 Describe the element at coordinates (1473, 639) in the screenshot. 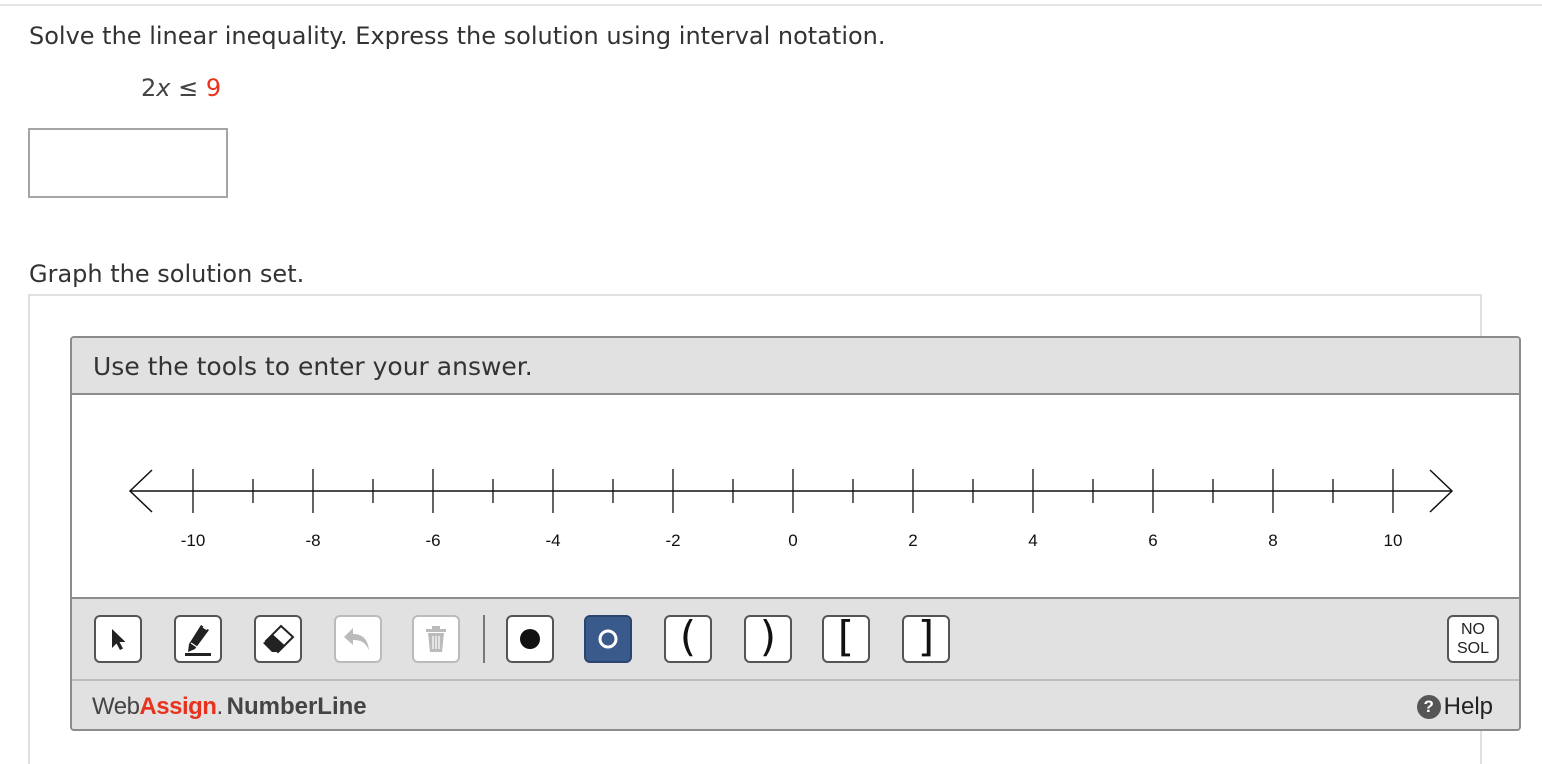

I see `no-solution-button: NO SOL` at that location.